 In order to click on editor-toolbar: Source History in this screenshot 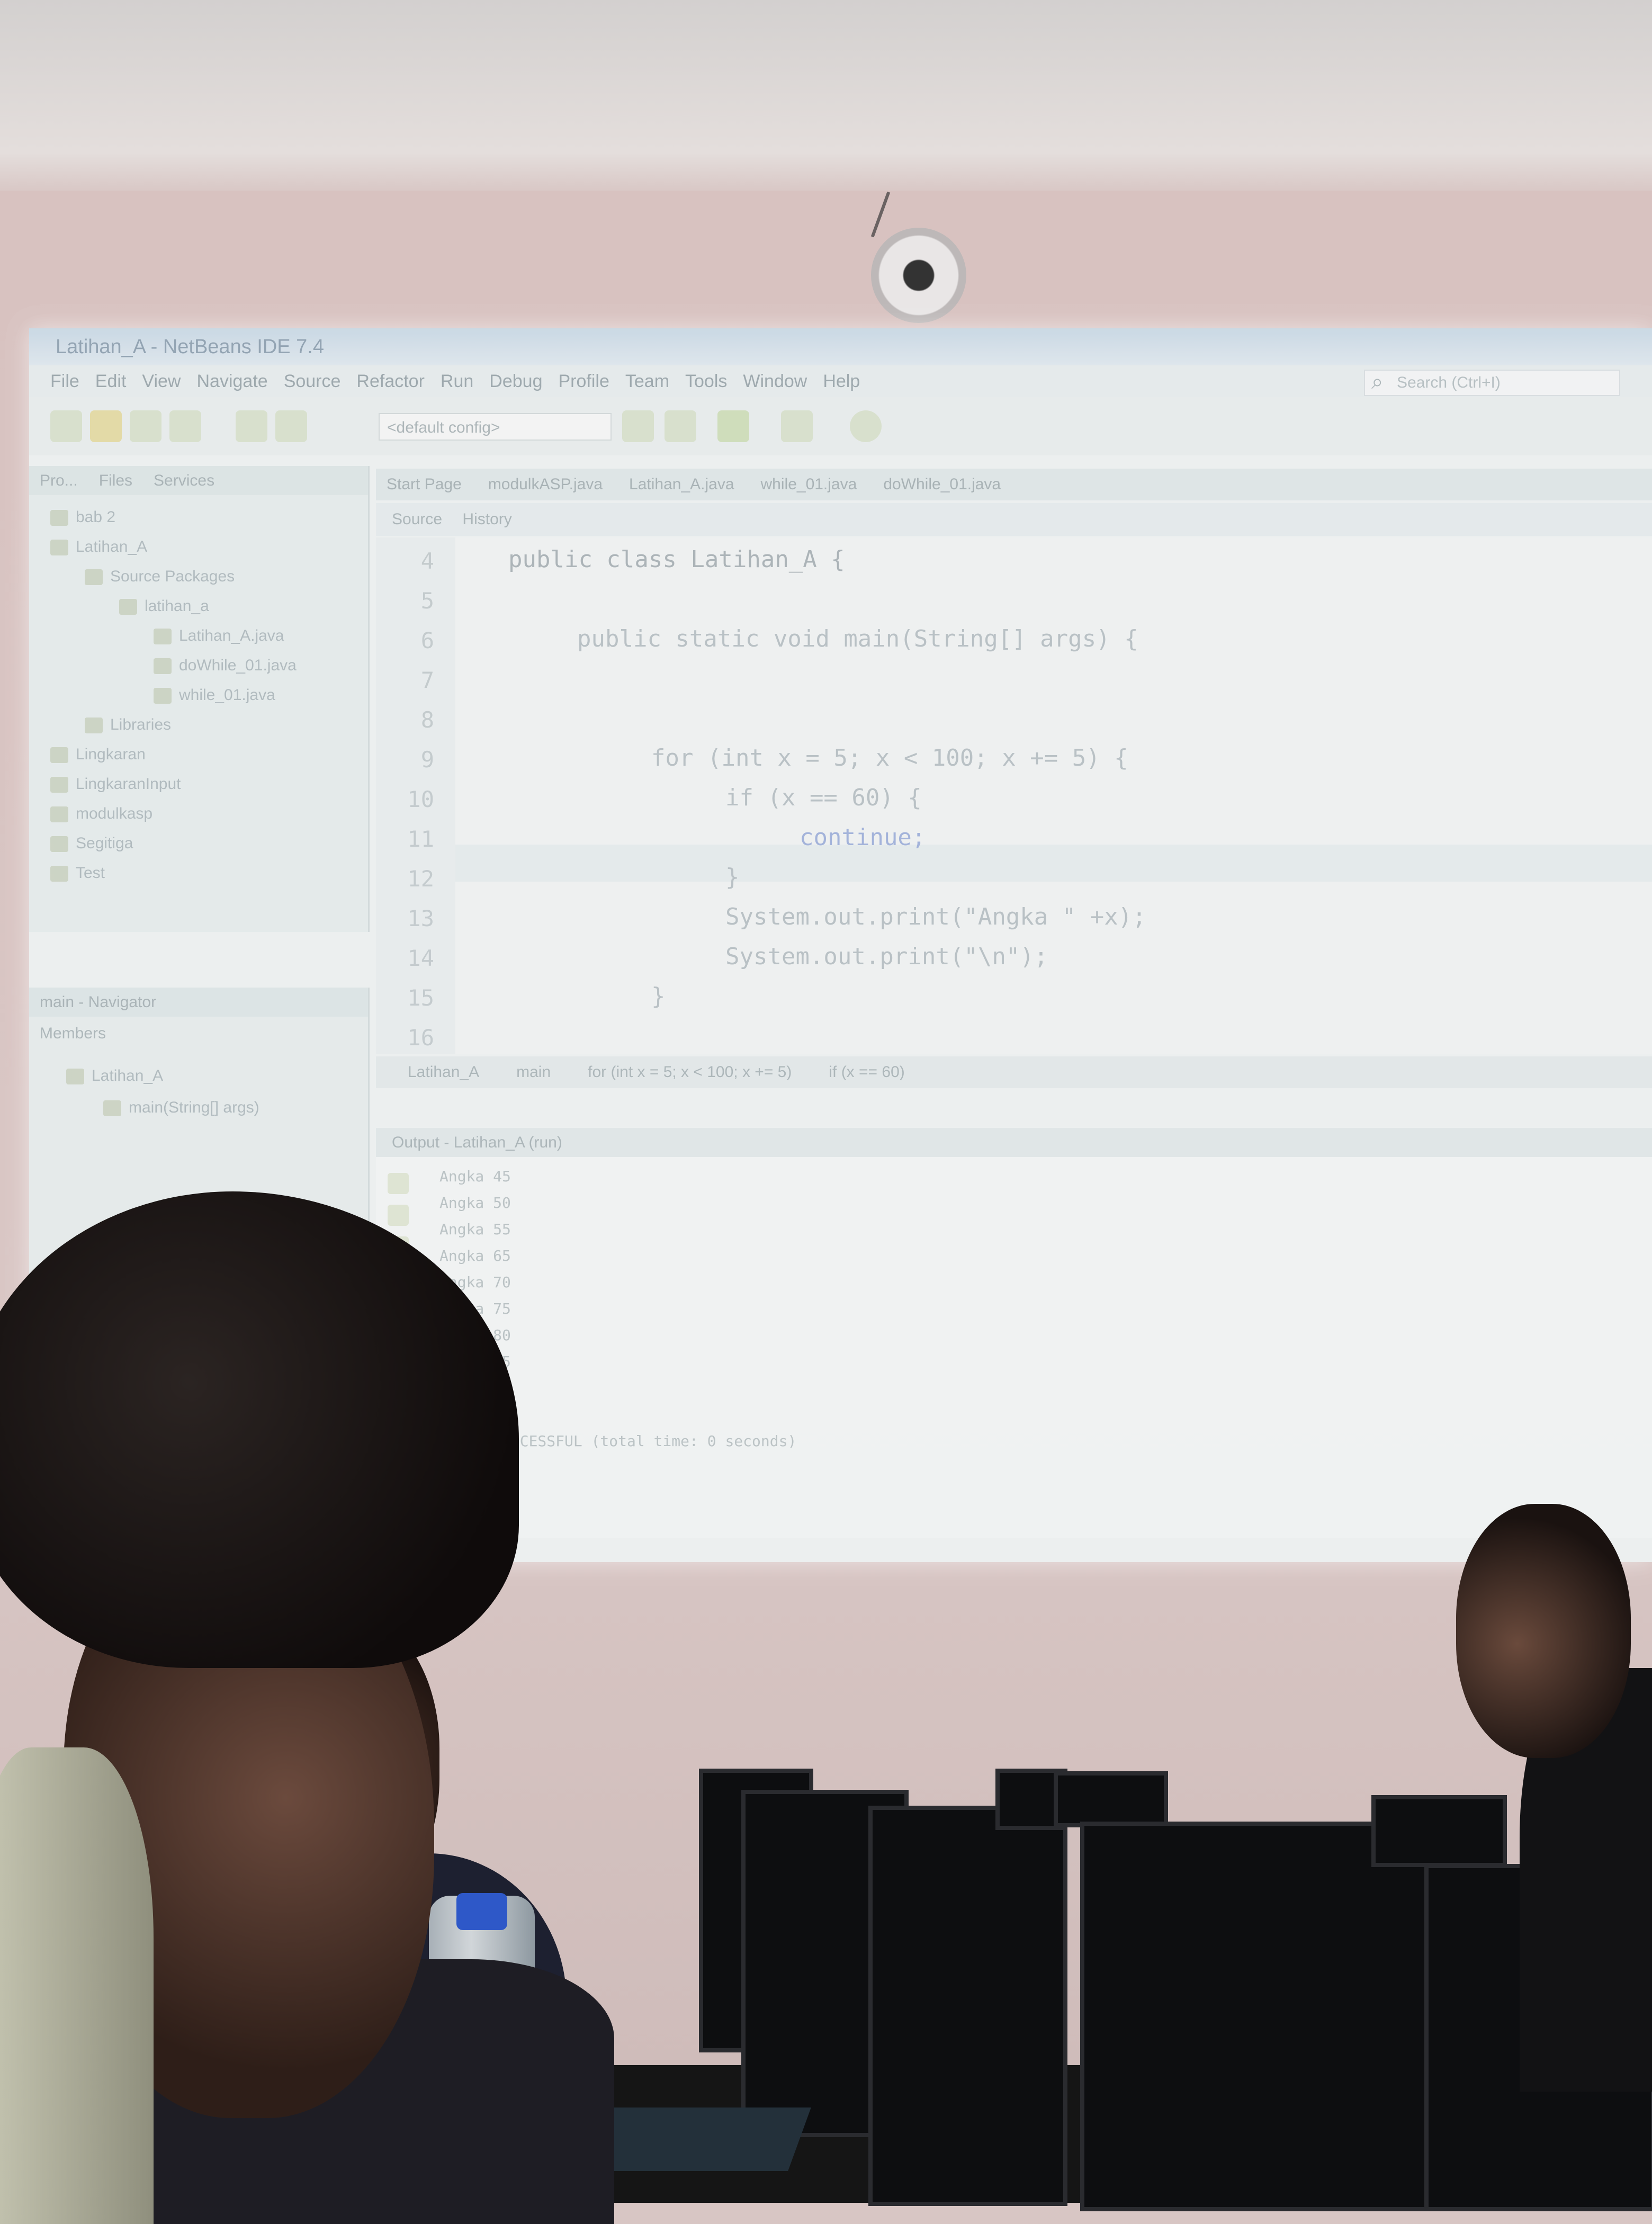, I will do `click(1014, 519)`.